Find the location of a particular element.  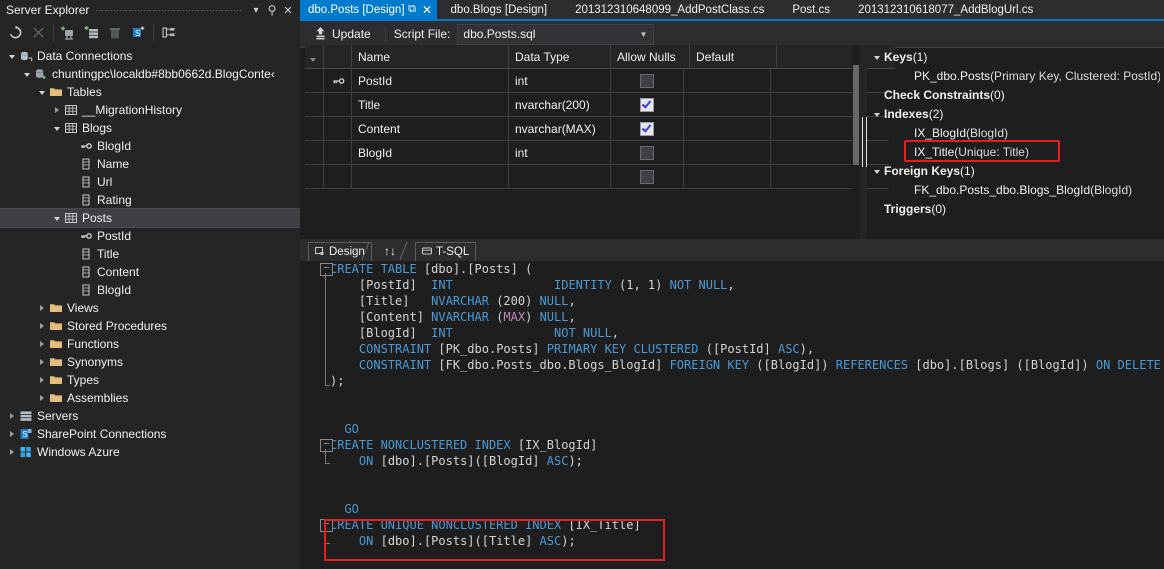

script-file-combobox: dbo.Posts.sql ▼ is located at coordinates (556, 34).